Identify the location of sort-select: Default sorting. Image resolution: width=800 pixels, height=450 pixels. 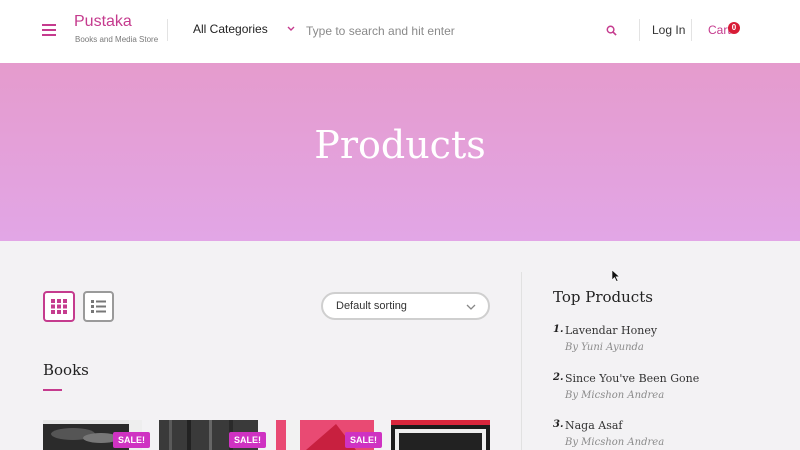
(405, 306).